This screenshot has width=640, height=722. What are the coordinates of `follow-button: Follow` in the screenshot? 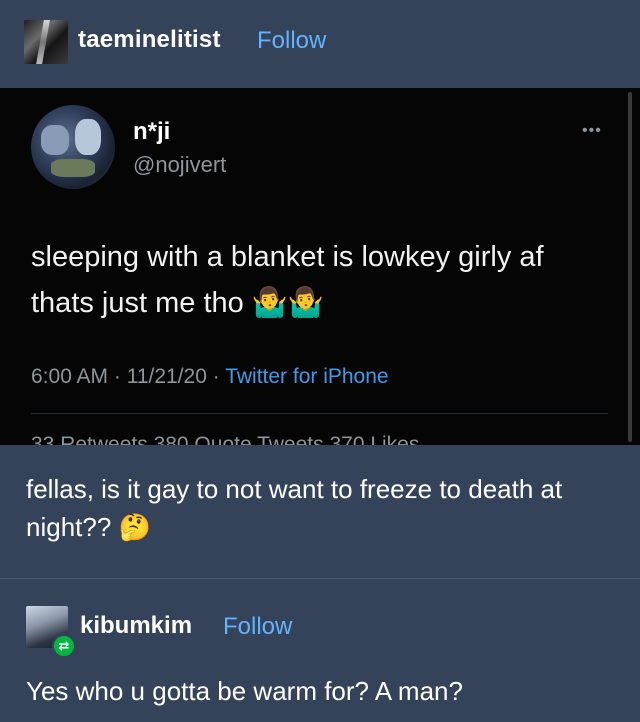 It's located at (291, 41).